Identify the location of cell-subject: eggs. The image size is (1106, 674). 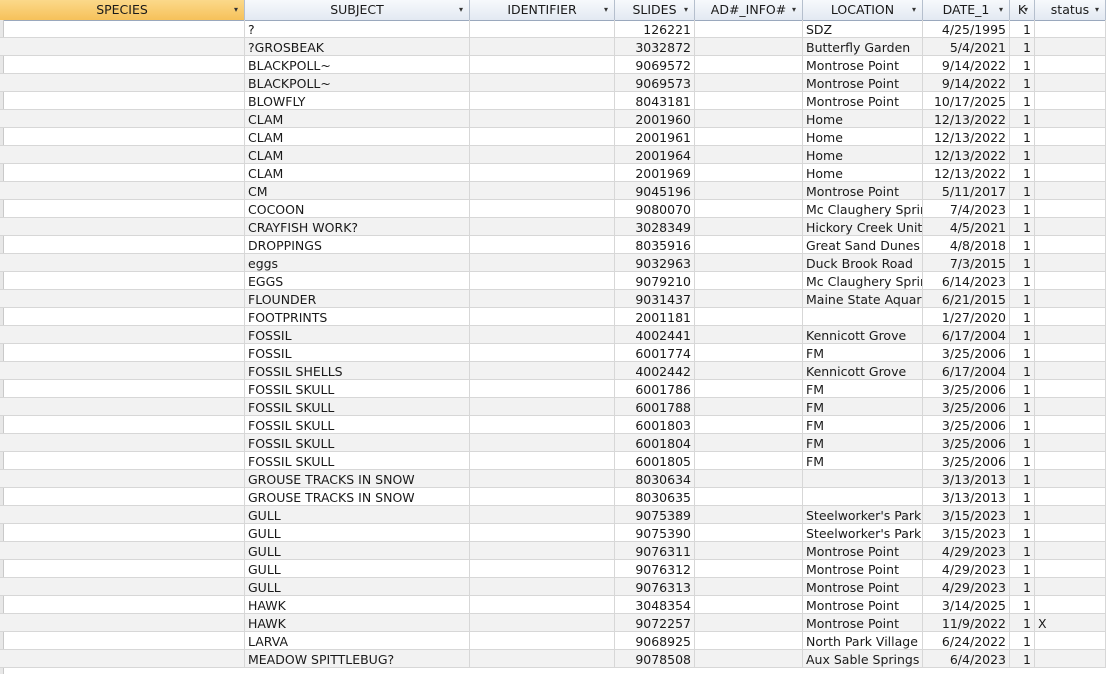
(357, 263).